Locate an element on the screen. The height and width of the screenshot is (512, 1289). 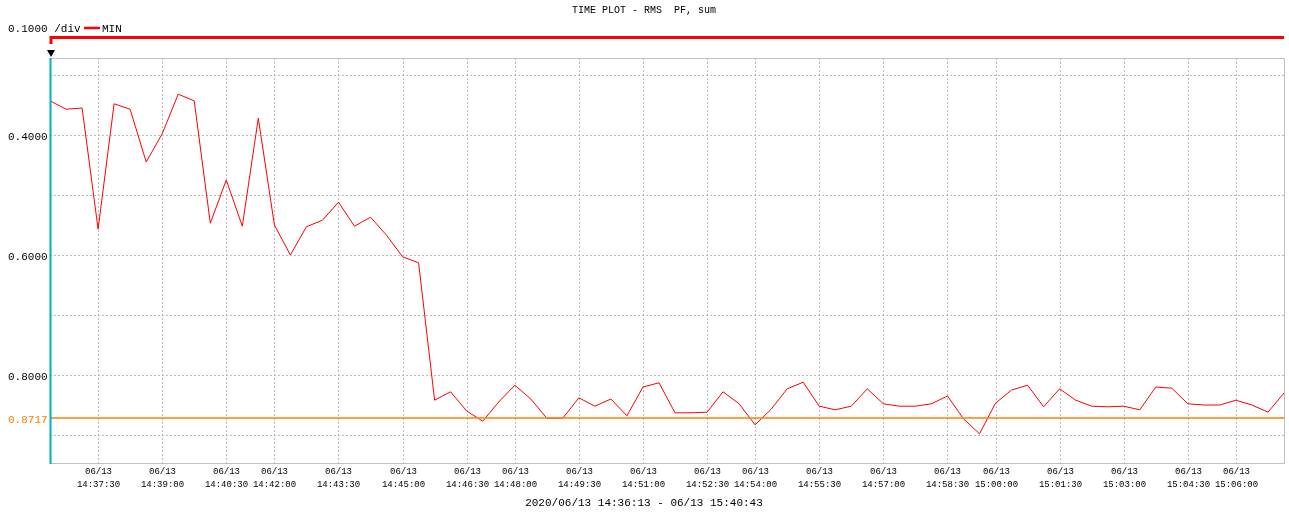
x-tick-label: 06/13 14:51:00 is located at coordinates (643, 478).